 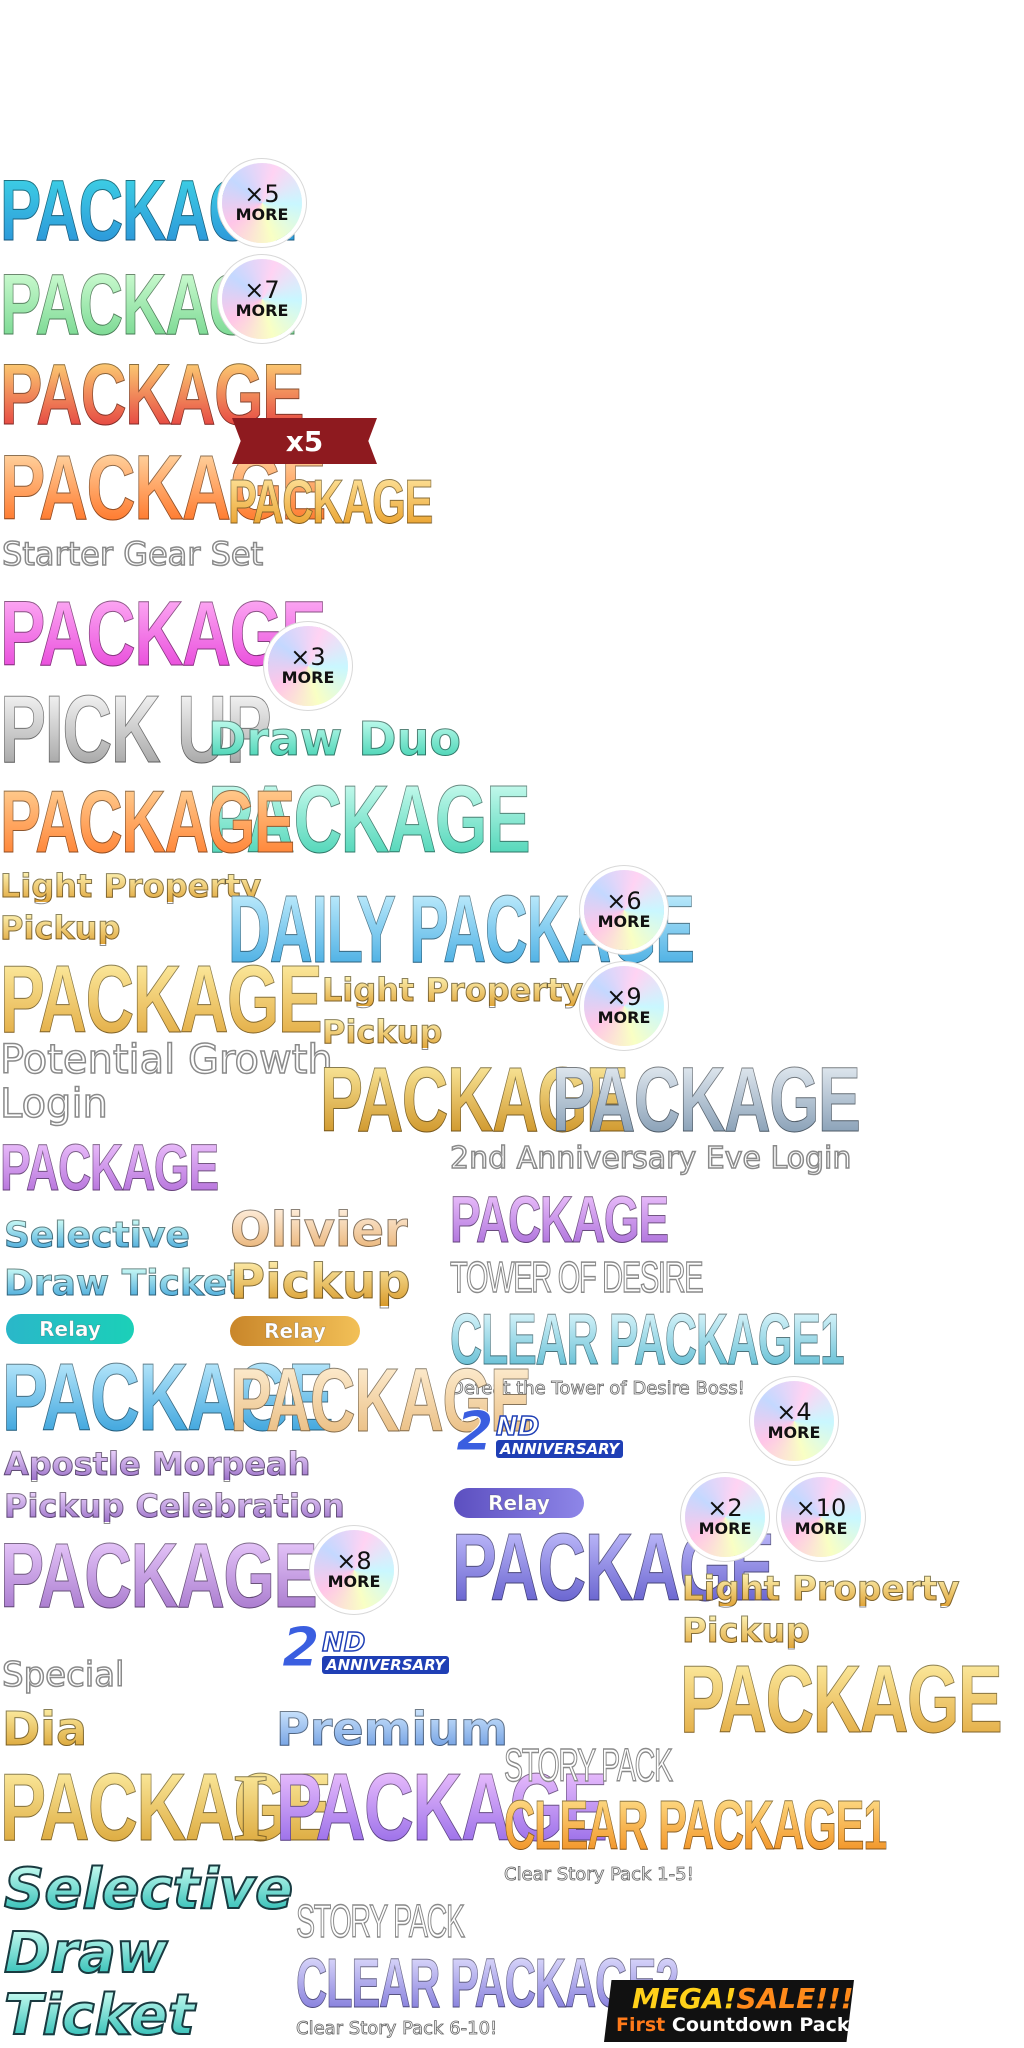 I want to click on more-badge-x3: ×3 MORE, so click(x=308, y=666).